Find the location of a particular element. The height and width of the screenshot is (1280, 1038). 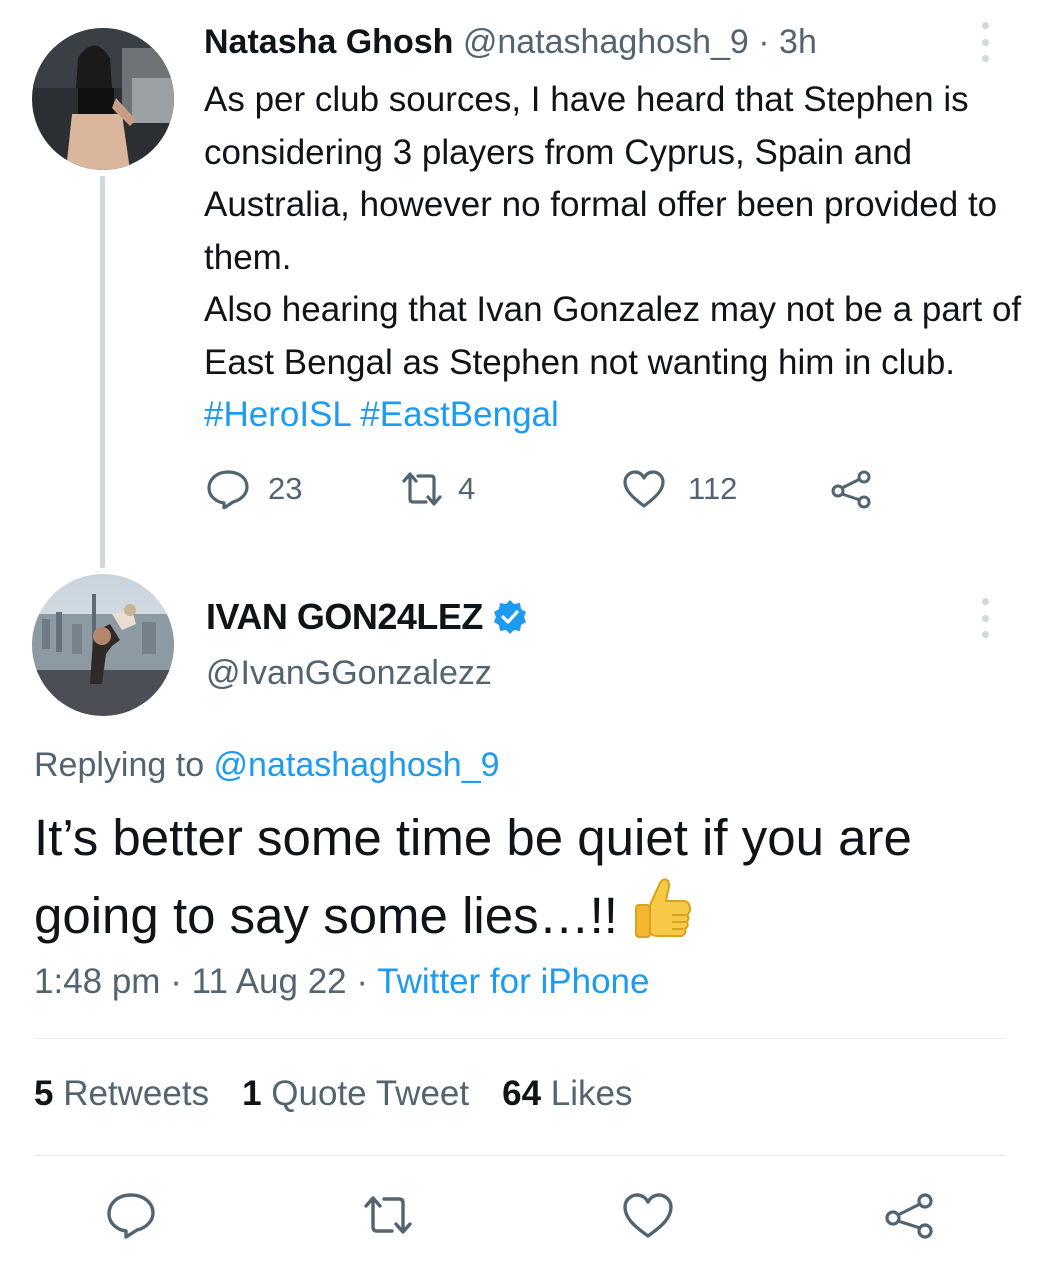

tweet1-header: Natasha Ghosh @natashaghosh_9 · 3h is located at coordinates (510, 42).